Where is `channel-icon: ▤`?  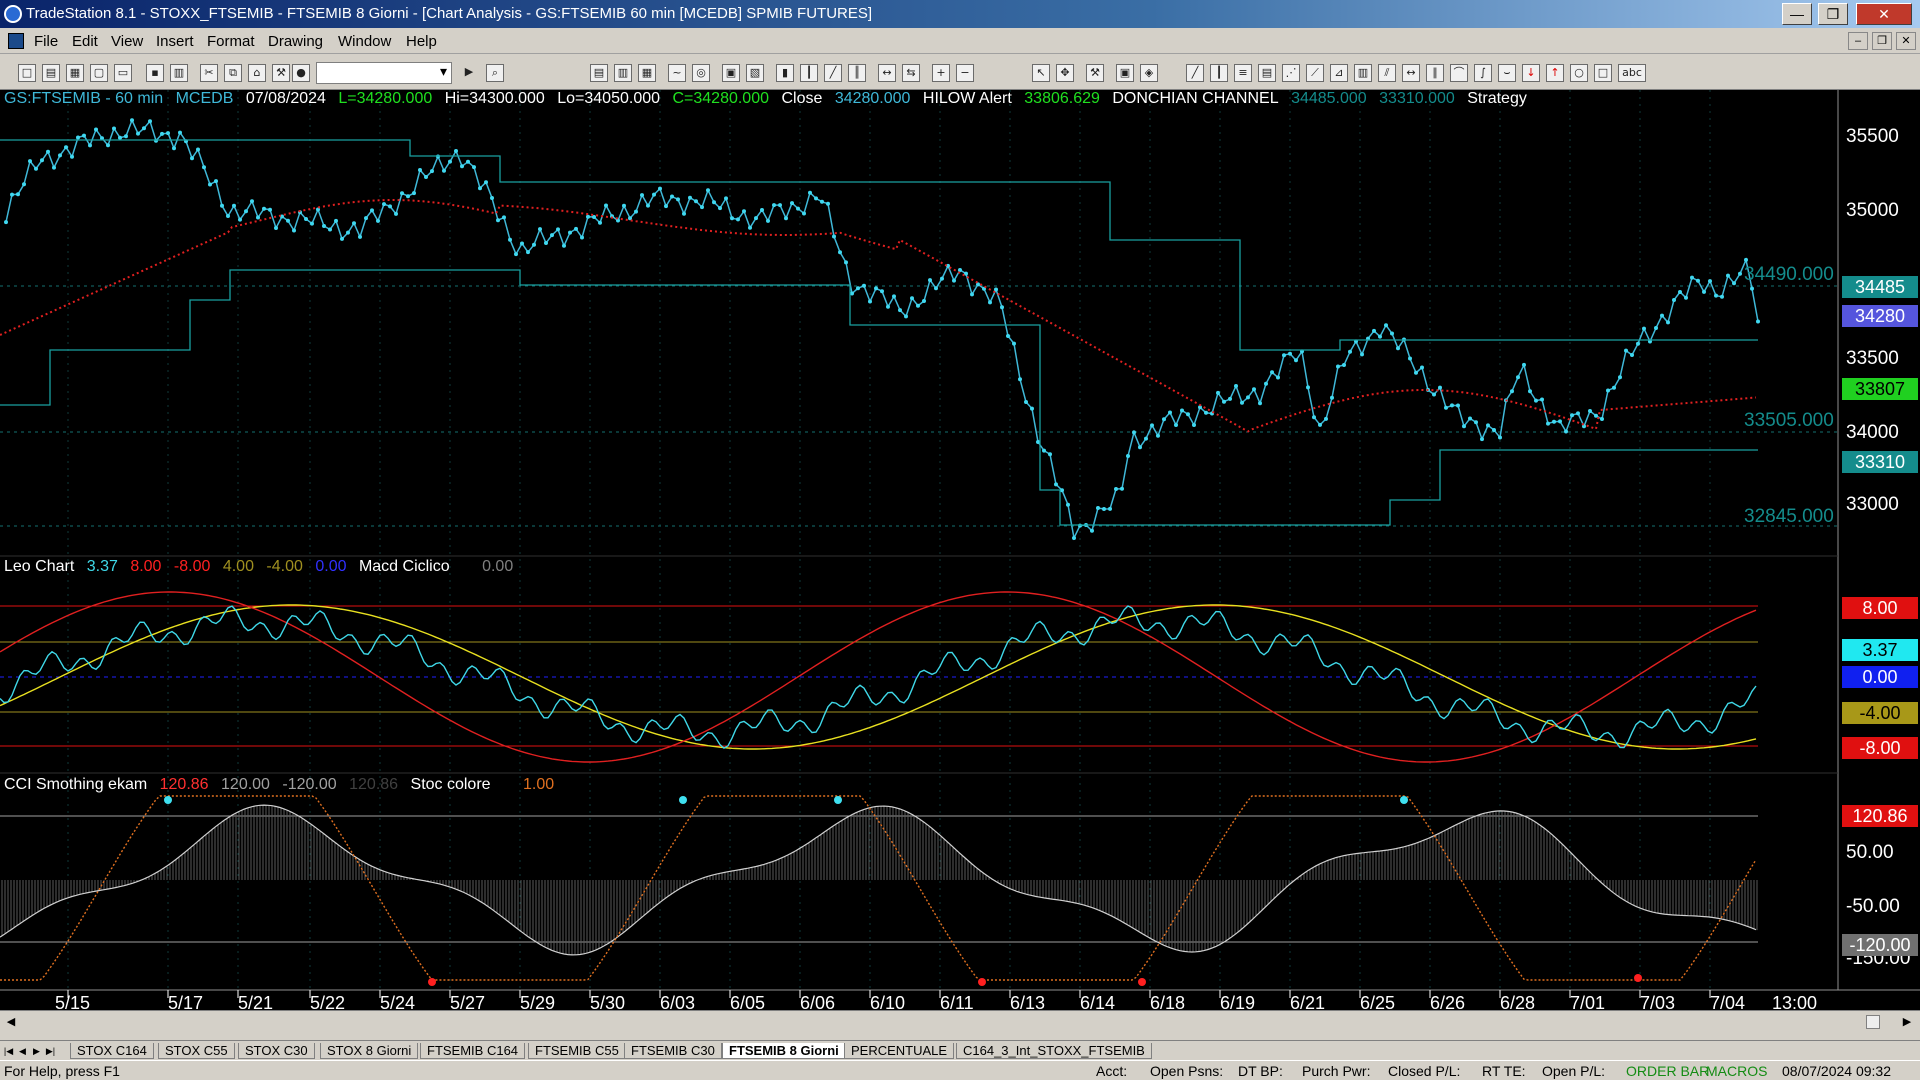
channel-icon: ▤ is located at coordinates (1267, 73).